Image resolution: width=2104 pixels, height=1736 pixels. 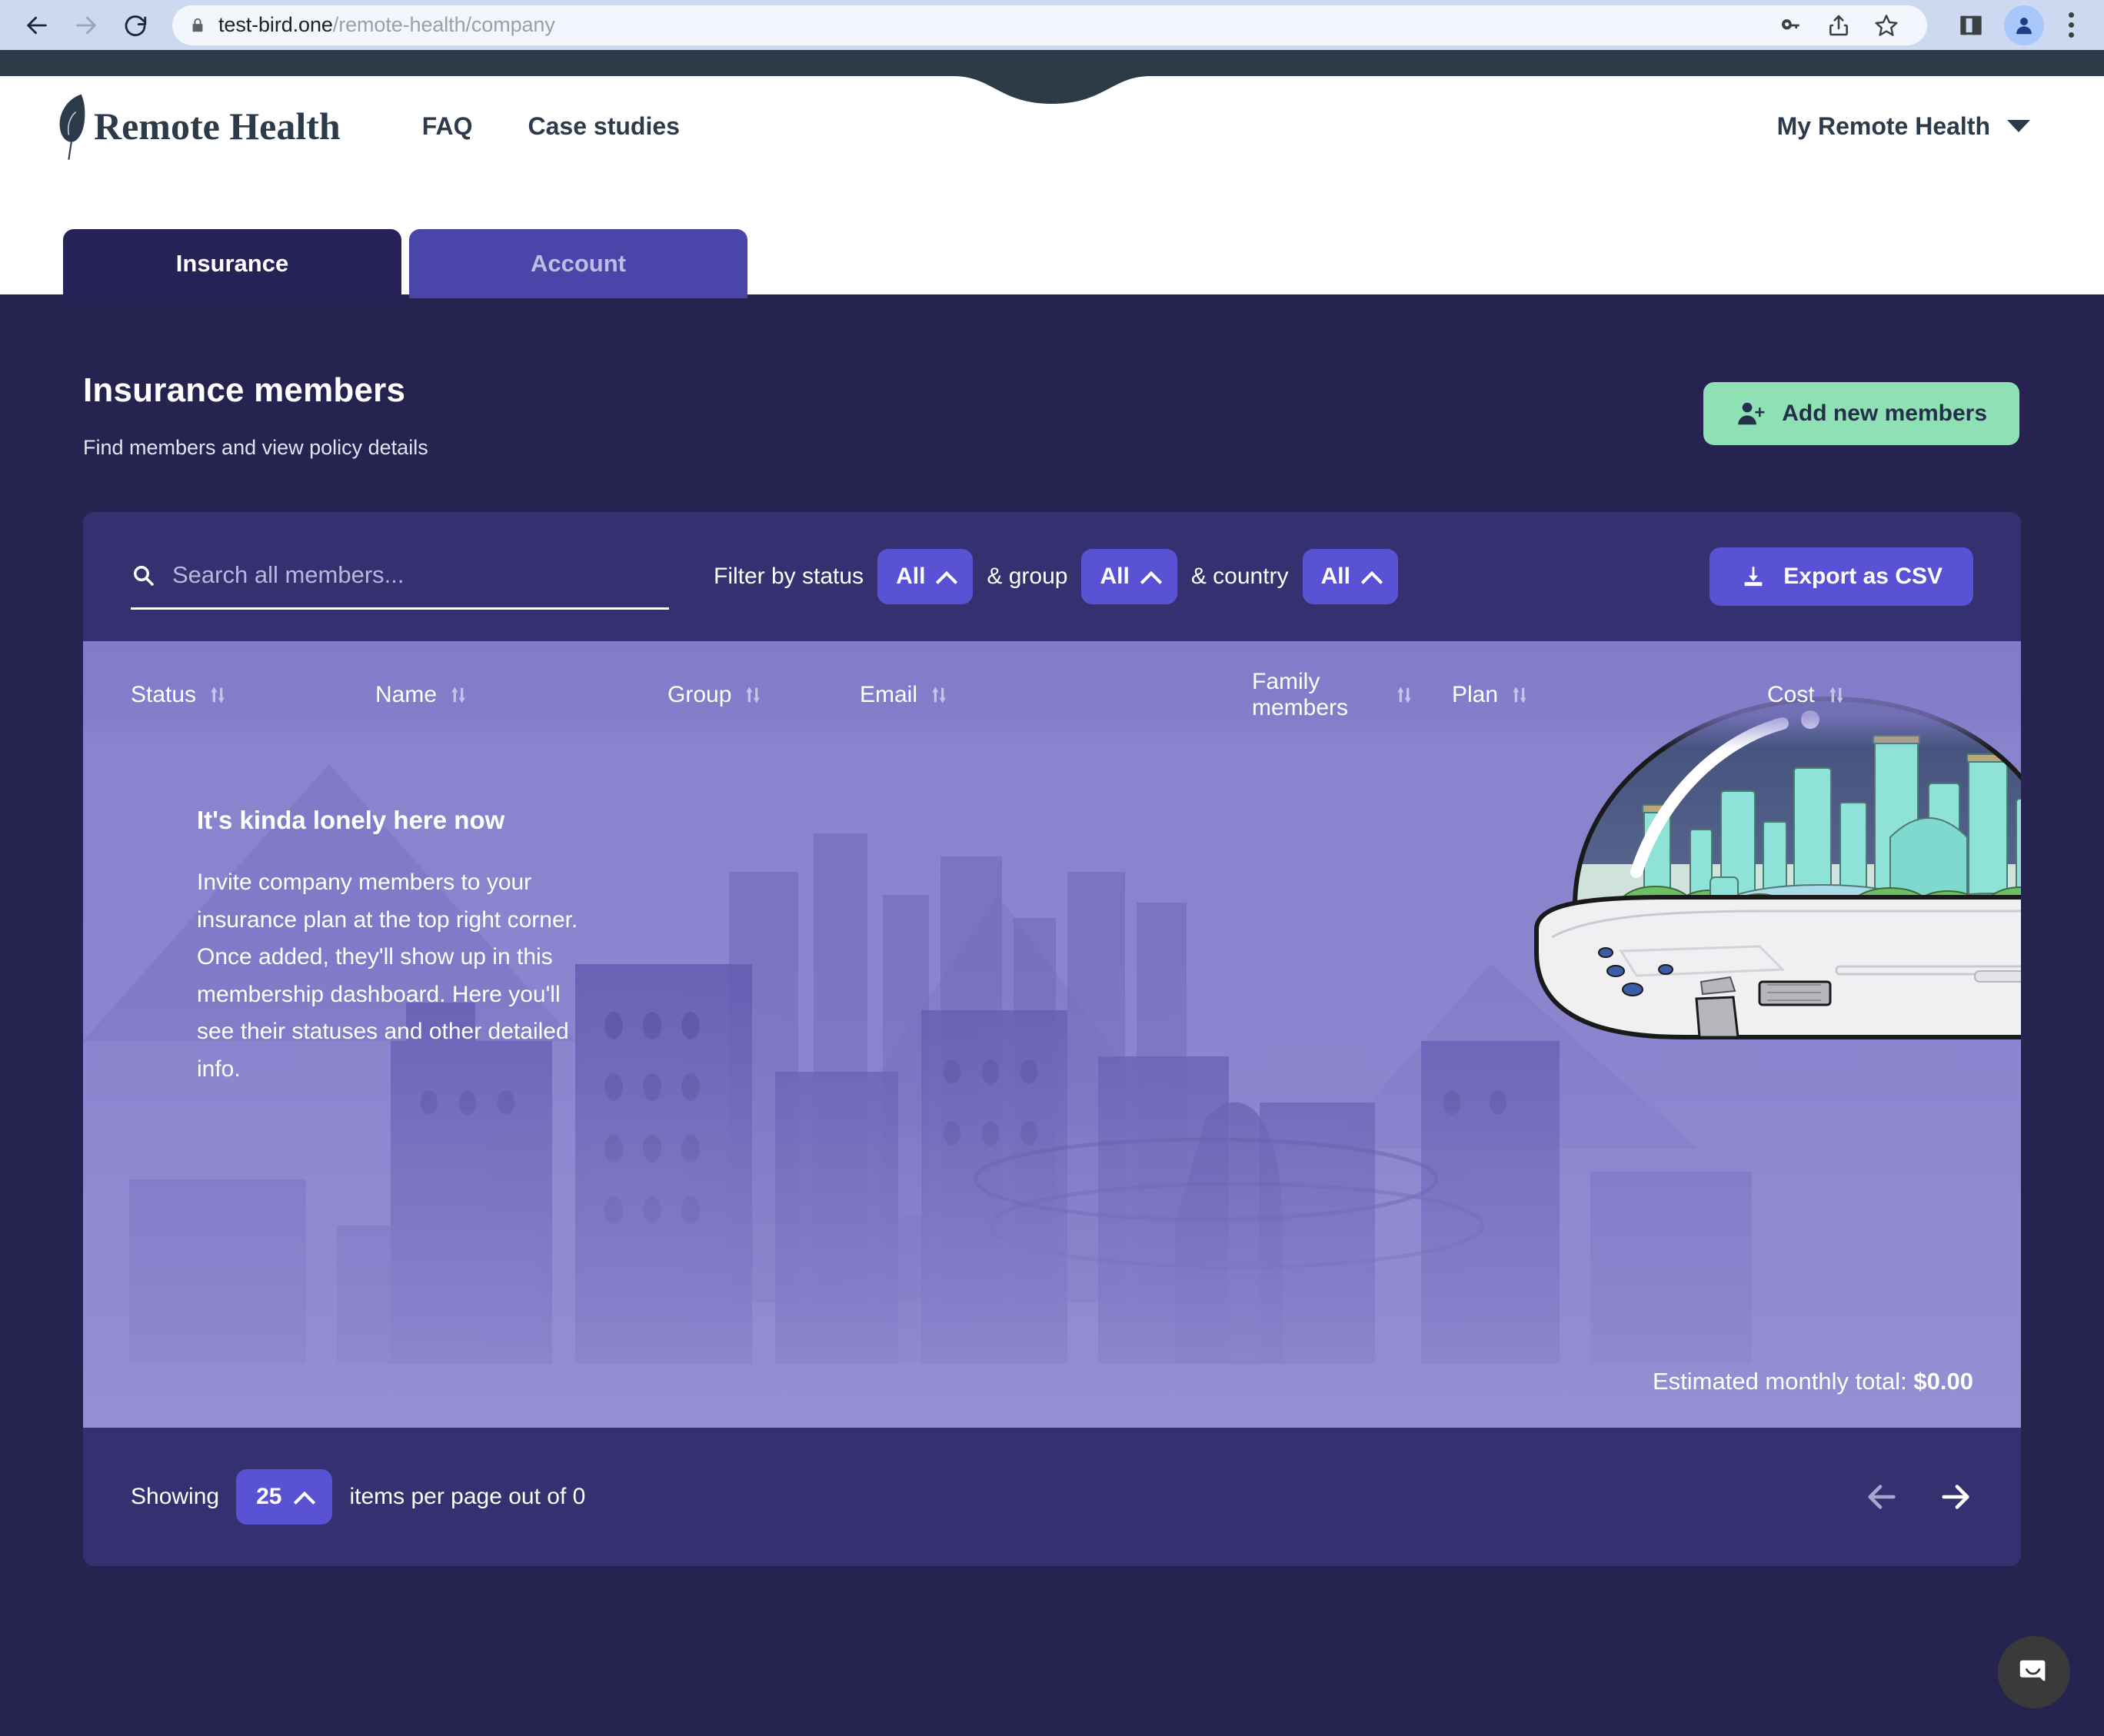 What do you see at coordinates (789, 576) in the screenshot?
I see `filter-status-label: Filter by status` at bounding box center [789, 576].